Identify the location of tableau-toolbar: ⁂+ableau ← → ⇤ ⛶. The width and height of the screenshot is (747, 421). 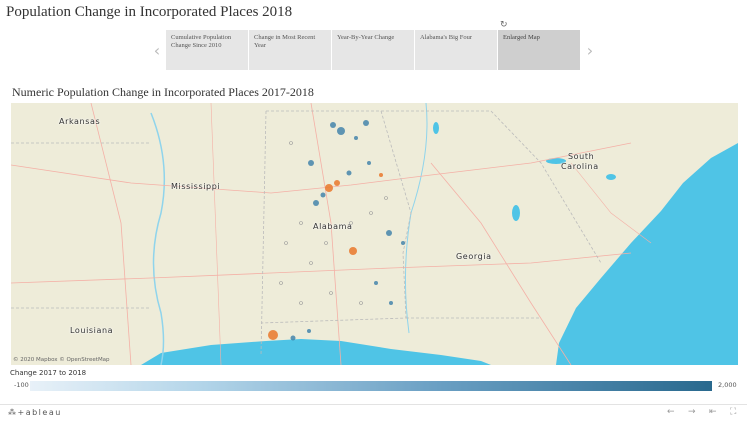
(373, 412).